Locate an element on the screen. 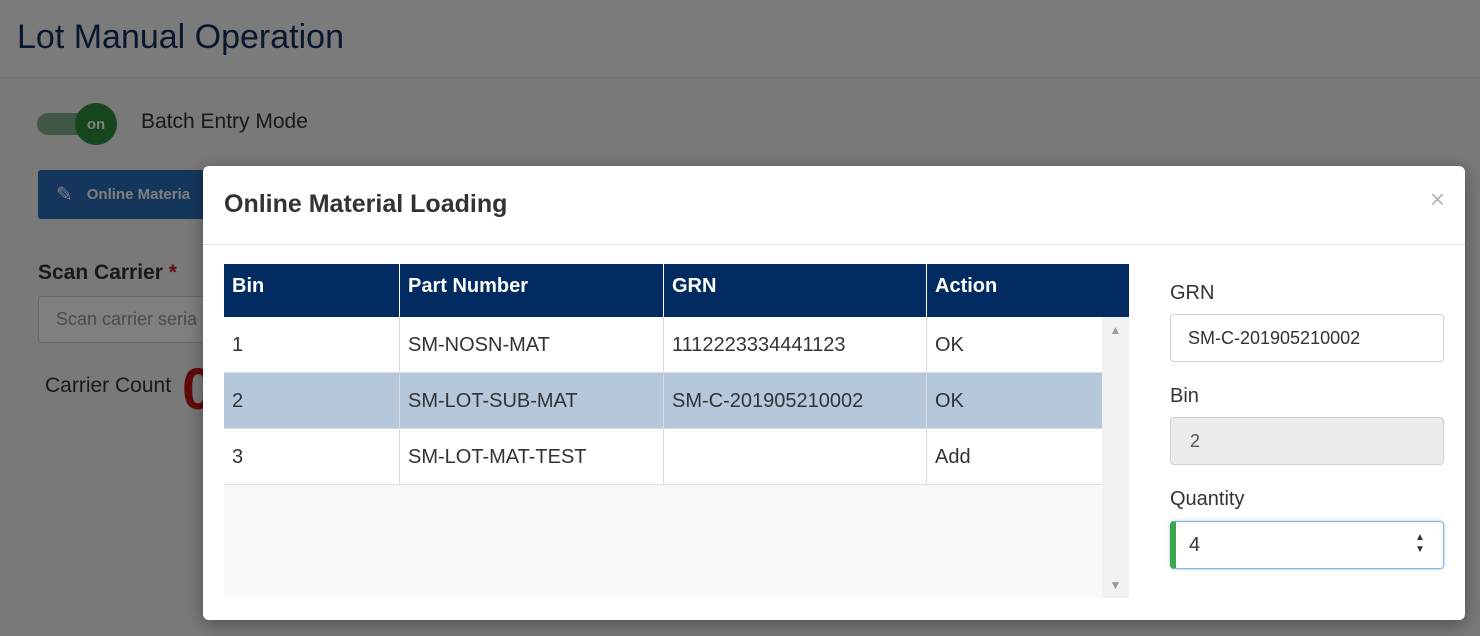 Image resolution: width=1480 pixels, height=636 pixels. cell-bin: 3 is located at coordinates (312, 457).